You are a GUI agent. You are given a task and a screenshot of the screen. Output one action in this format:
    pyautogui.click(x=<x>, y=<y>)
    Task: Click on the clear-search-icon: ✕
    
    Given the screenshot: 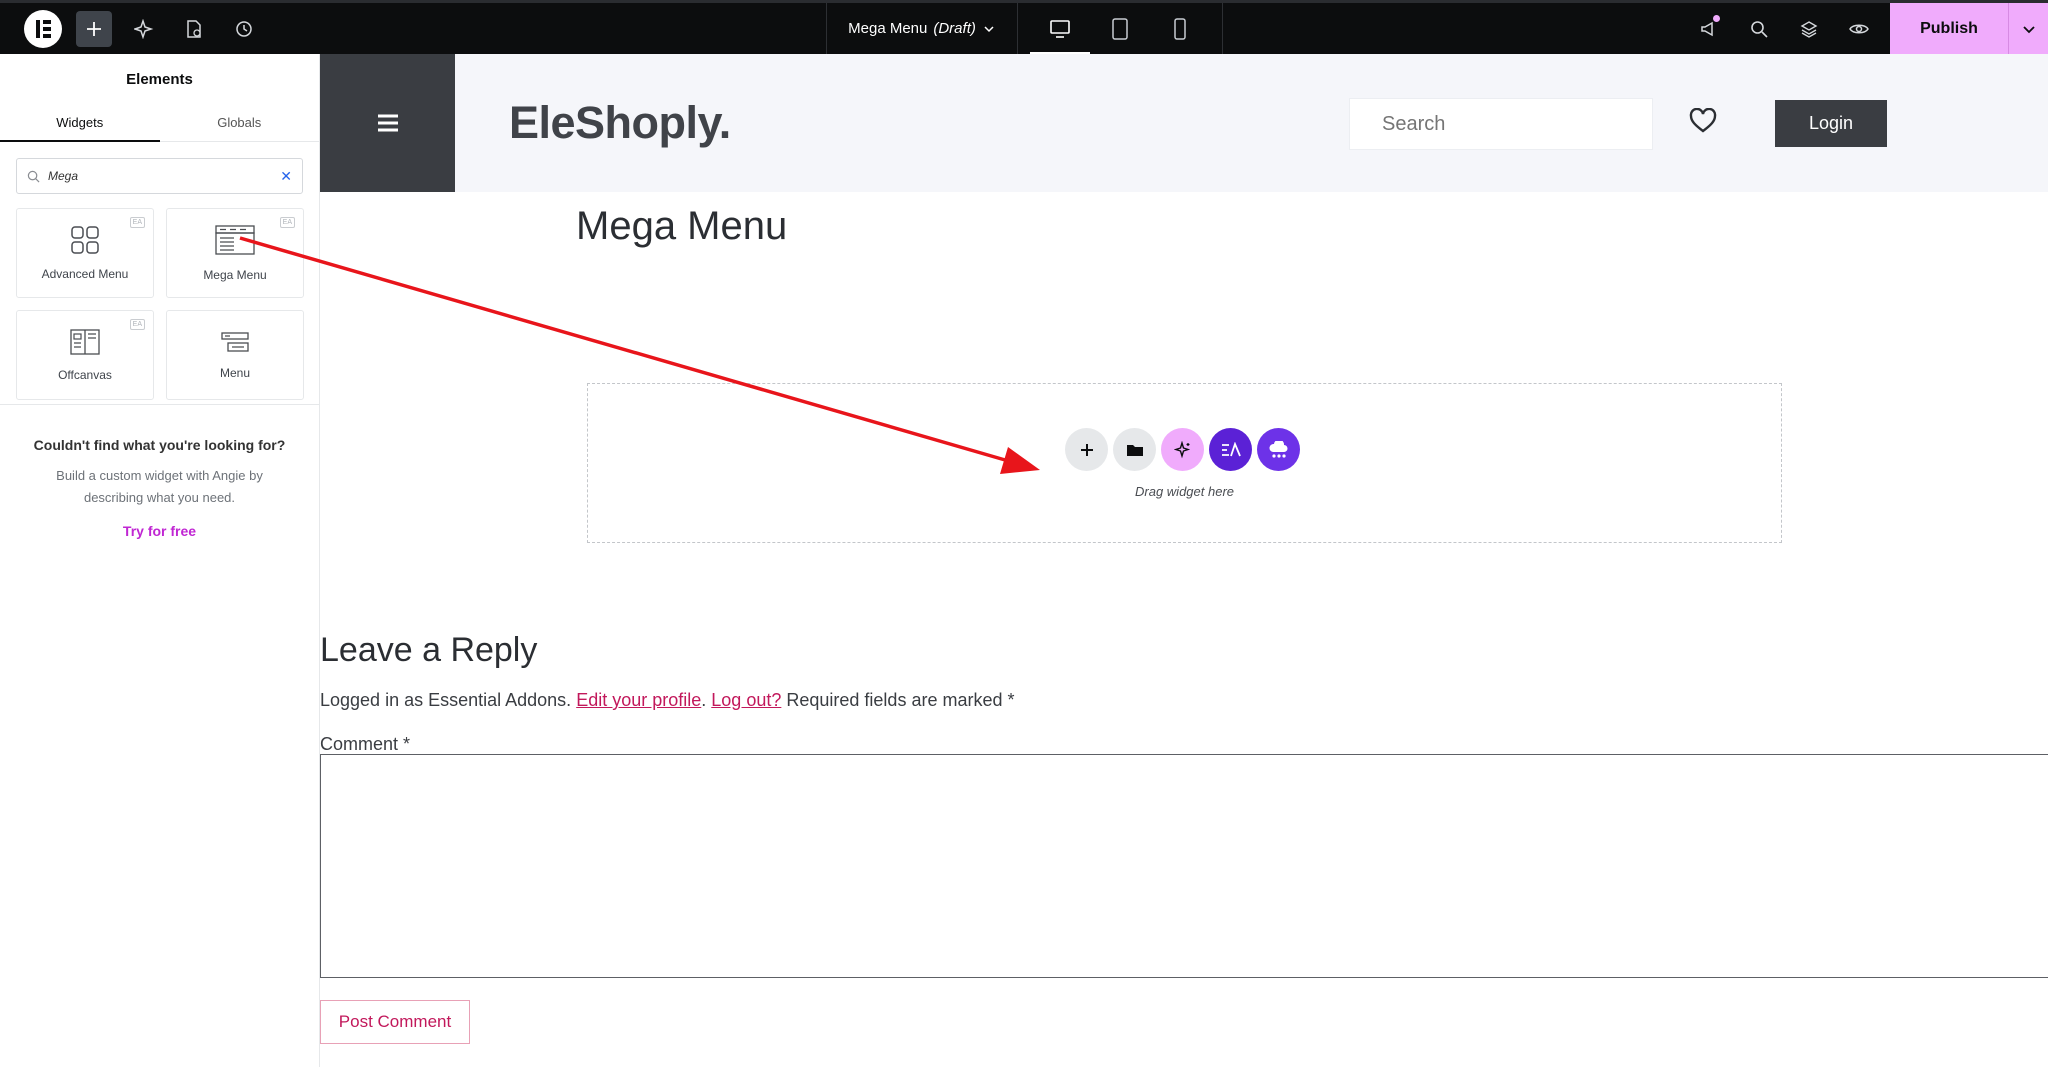 What is the action you would take?
    pyautogui.click(x=286, y=176)
    